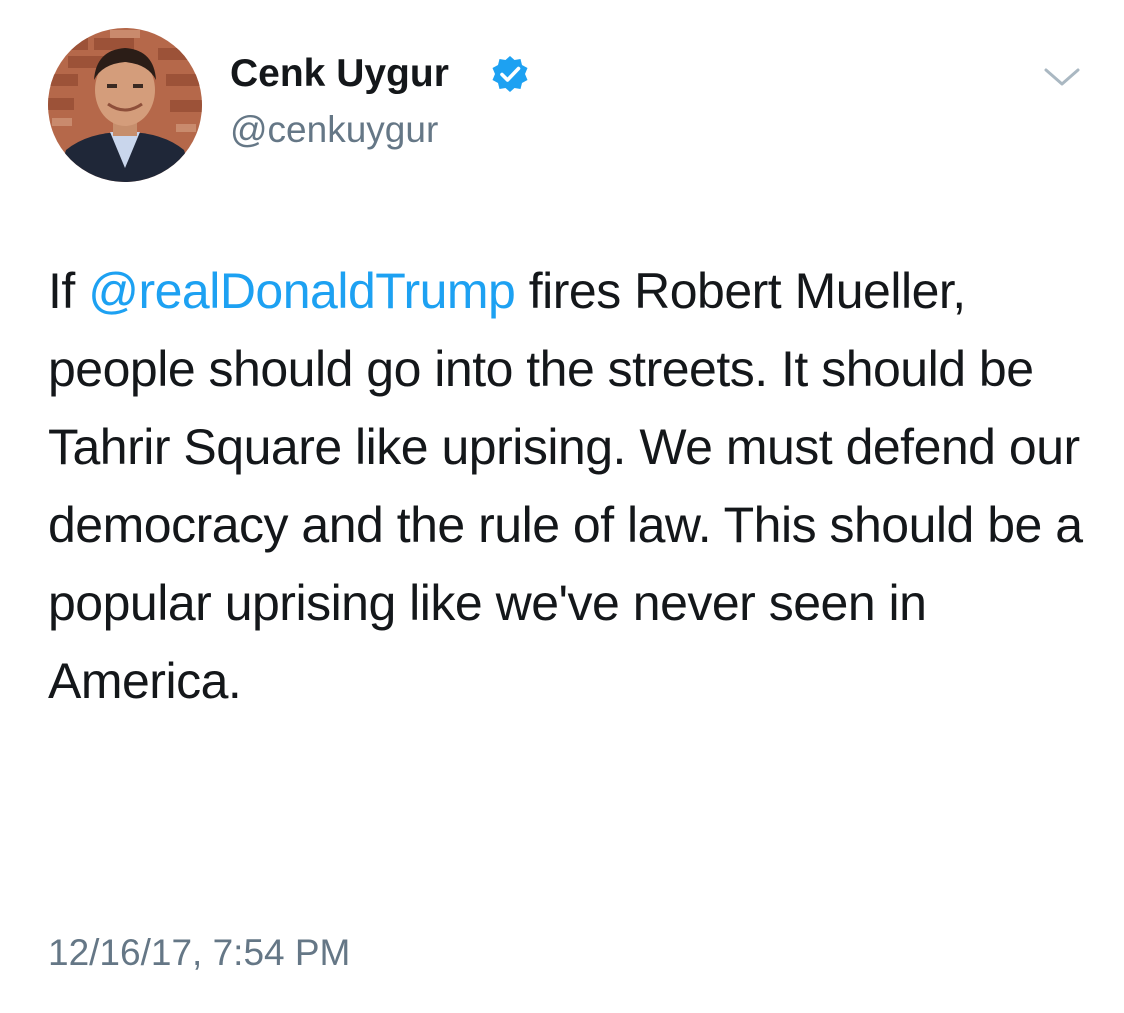 The height and width of the screenshot is (1013, 1124). I want to click on tweet-text-prefix: If, so click(68, 291).